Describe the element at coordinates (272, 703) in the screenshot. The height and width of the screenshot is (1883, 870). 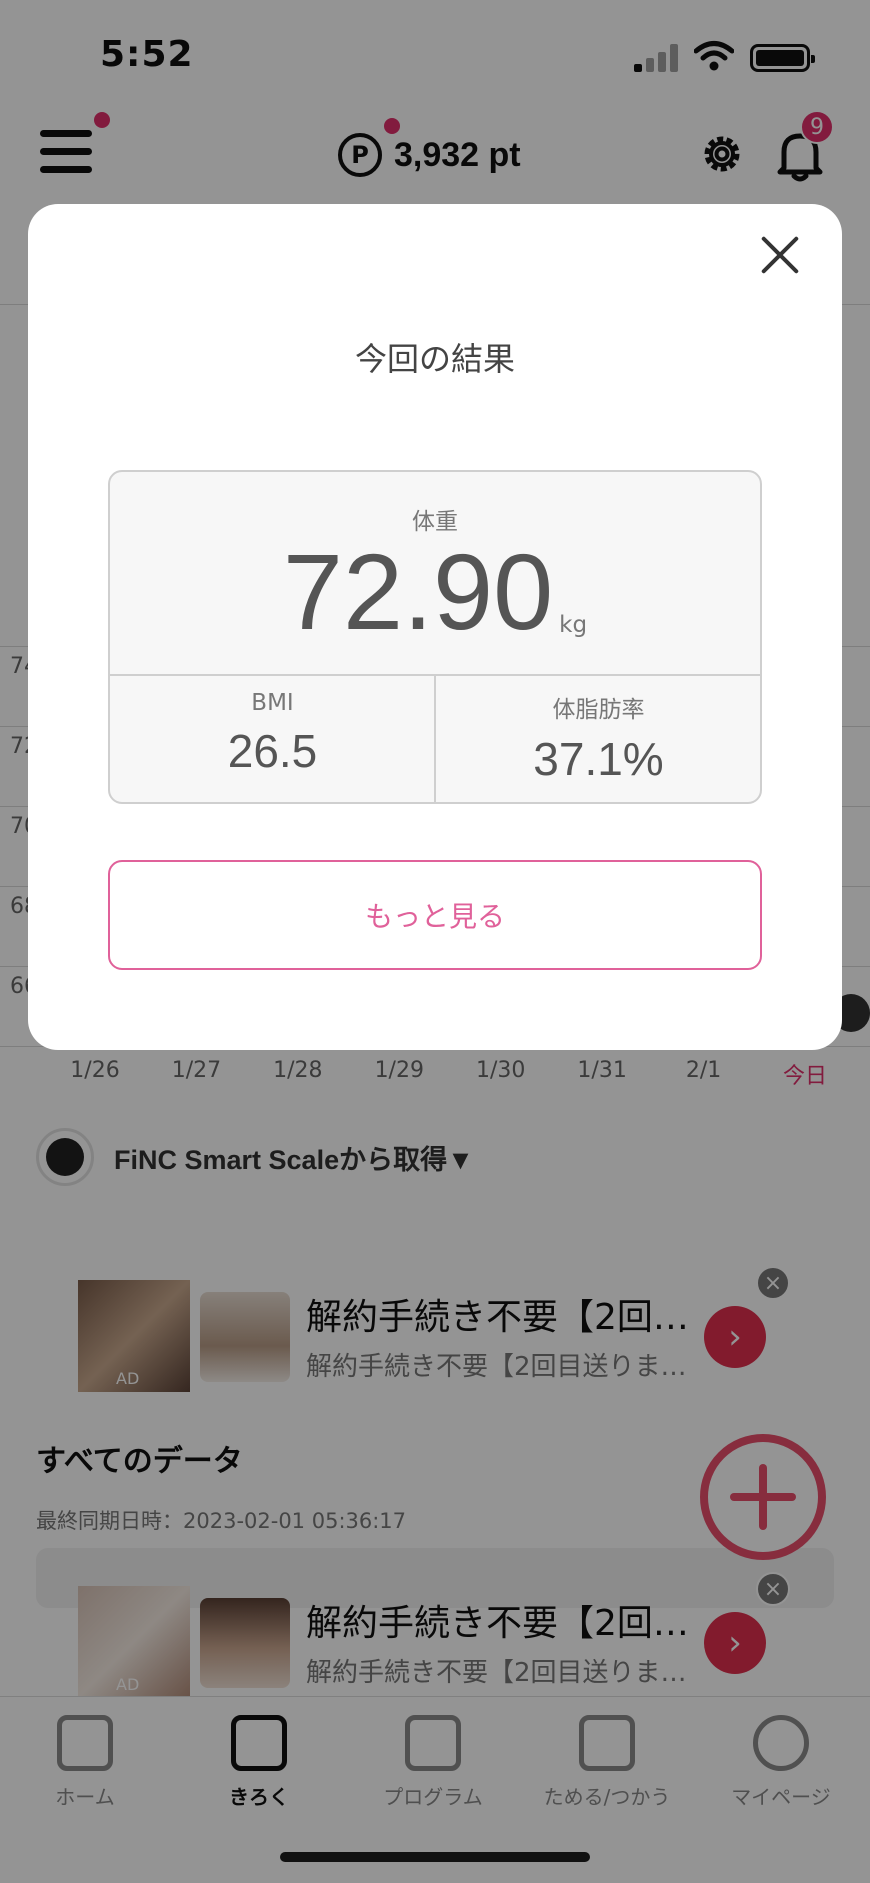
I see `bmi-label: BMI` at that location.